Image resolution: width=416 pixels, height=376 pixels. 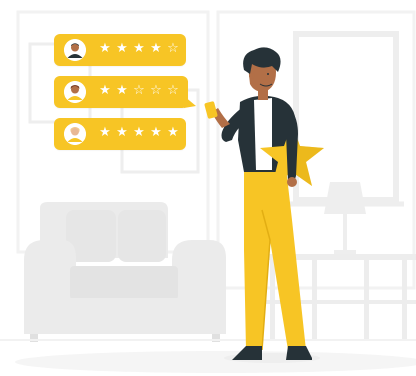 What do you see at coordinates (211, 110) in the screenshot?
I see `phone-icon` at bounding box center [211, 110].